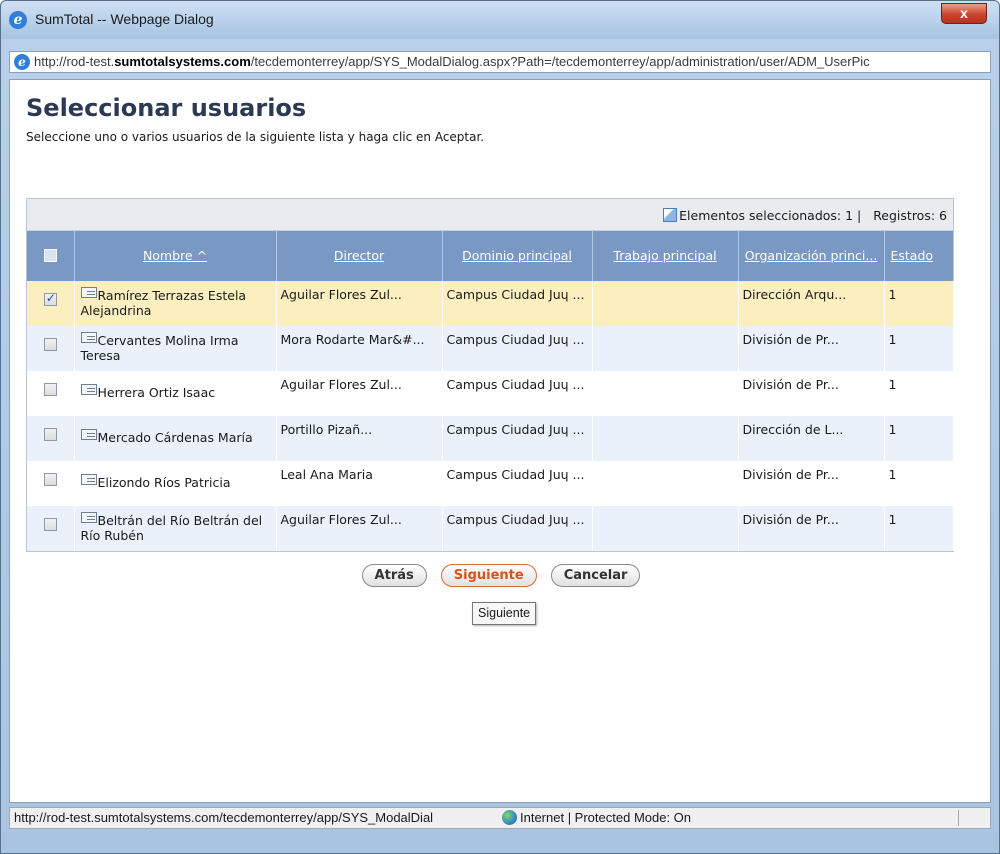 This screenshot has height=854, width=1000. Describe the element at coordinates (509, 817) in the screenshot. I see `globe-icon` at that location.